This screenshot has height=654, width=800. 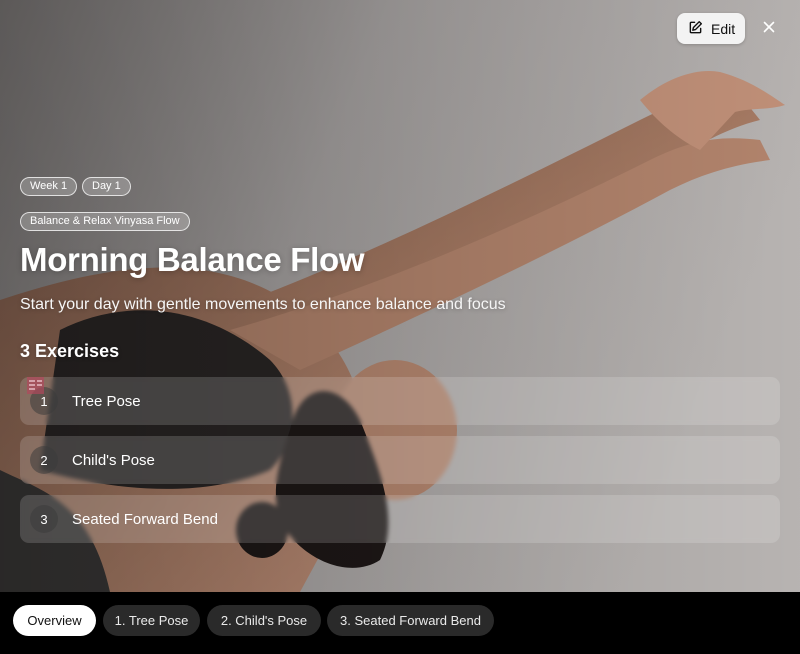 What do you see at coordinates (49, 186) in the screenshot?
I see `week-badge: Week 1` at bounding box center [49, 186].